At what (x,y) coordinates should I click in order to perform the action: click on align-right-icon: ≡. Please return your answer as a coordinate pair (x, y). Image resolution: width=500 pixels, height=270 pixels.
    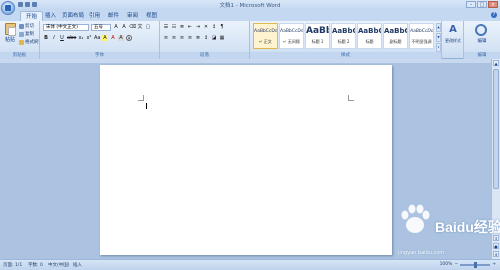
    Looking at the image, I should click on (182, 38).